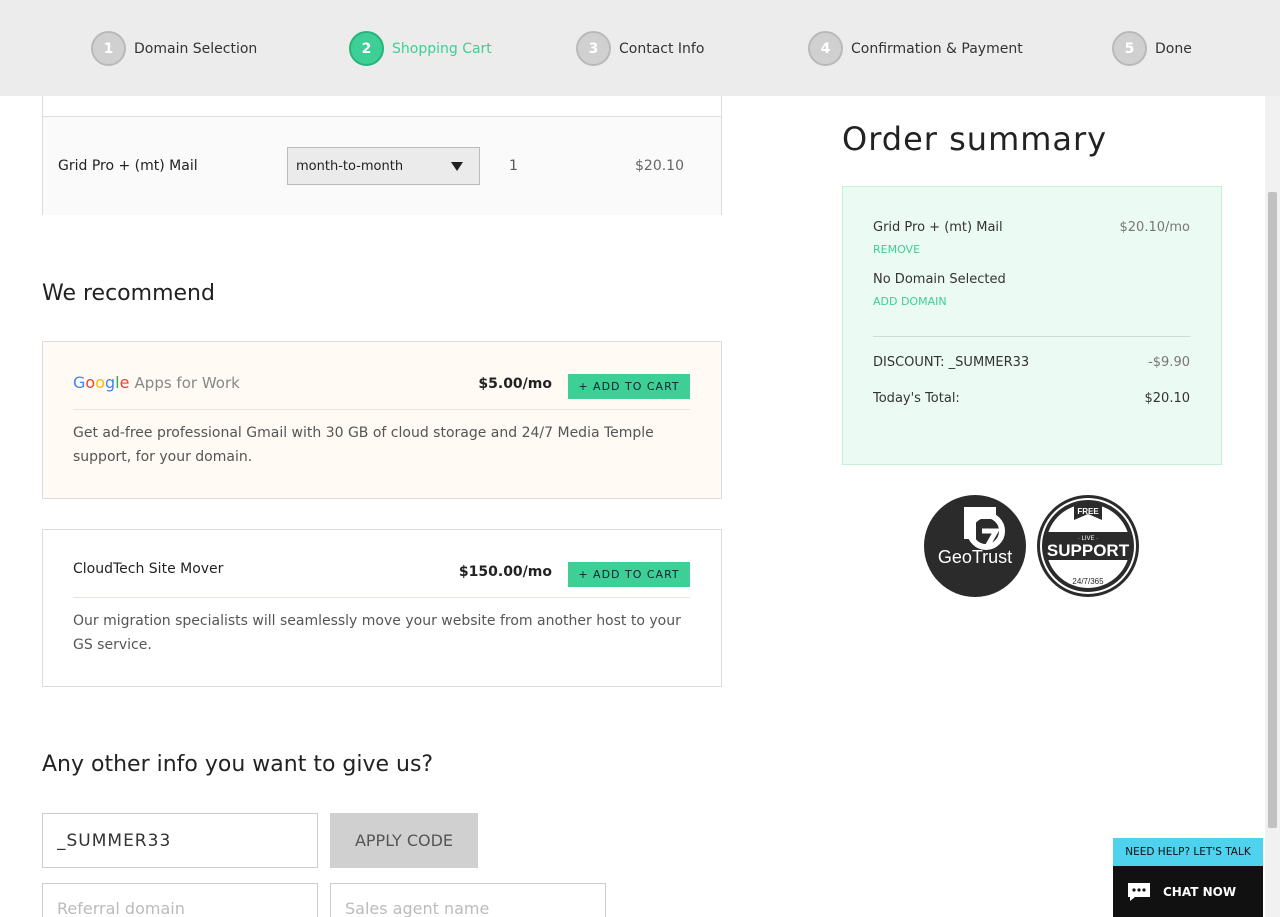 The width and height of the screenshot is (1280, 917). I want to click on product-name: CloudTech Site Mover, so click(148, 569).